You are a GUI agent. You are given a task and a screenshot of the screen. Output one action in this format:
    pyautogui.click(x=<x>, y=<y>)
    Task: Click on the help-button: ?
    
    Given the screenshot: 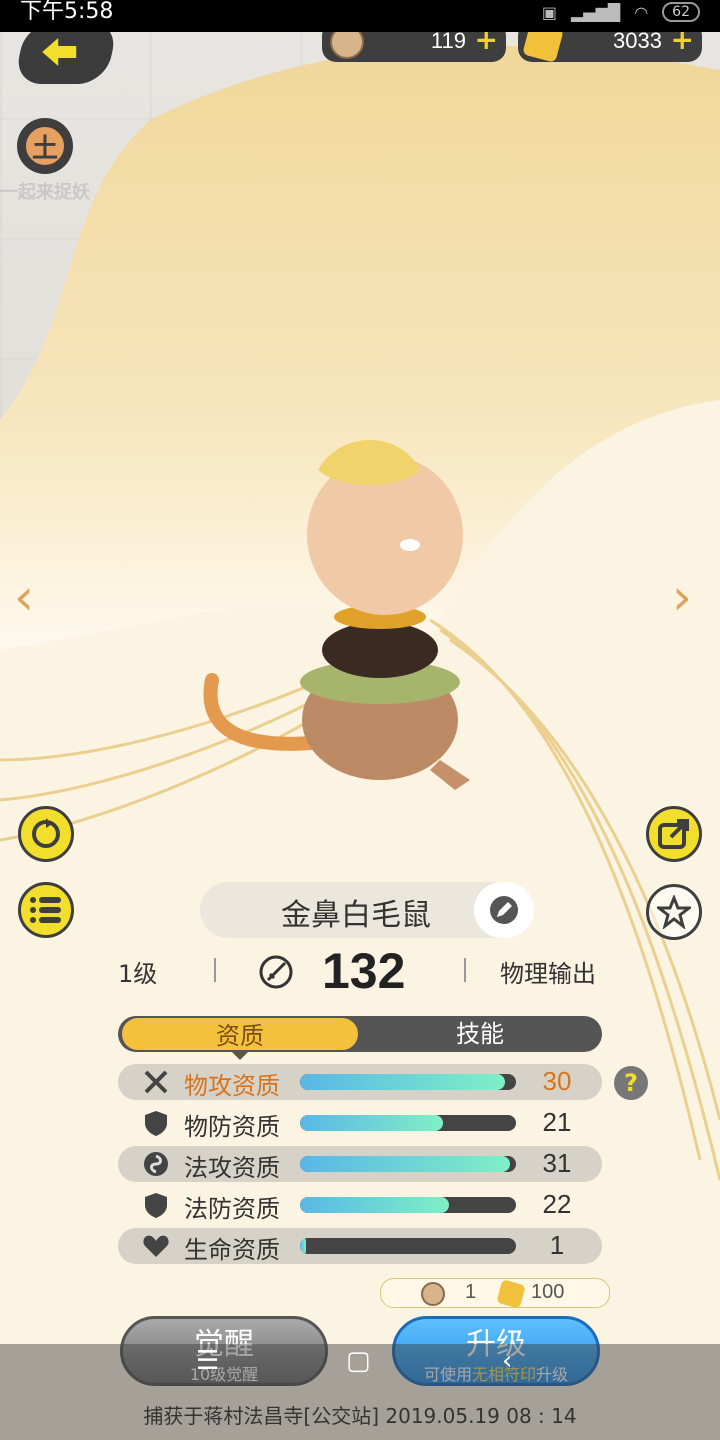 What is the action you would take?
    pyautogui.click(x=631, y=1083)
    